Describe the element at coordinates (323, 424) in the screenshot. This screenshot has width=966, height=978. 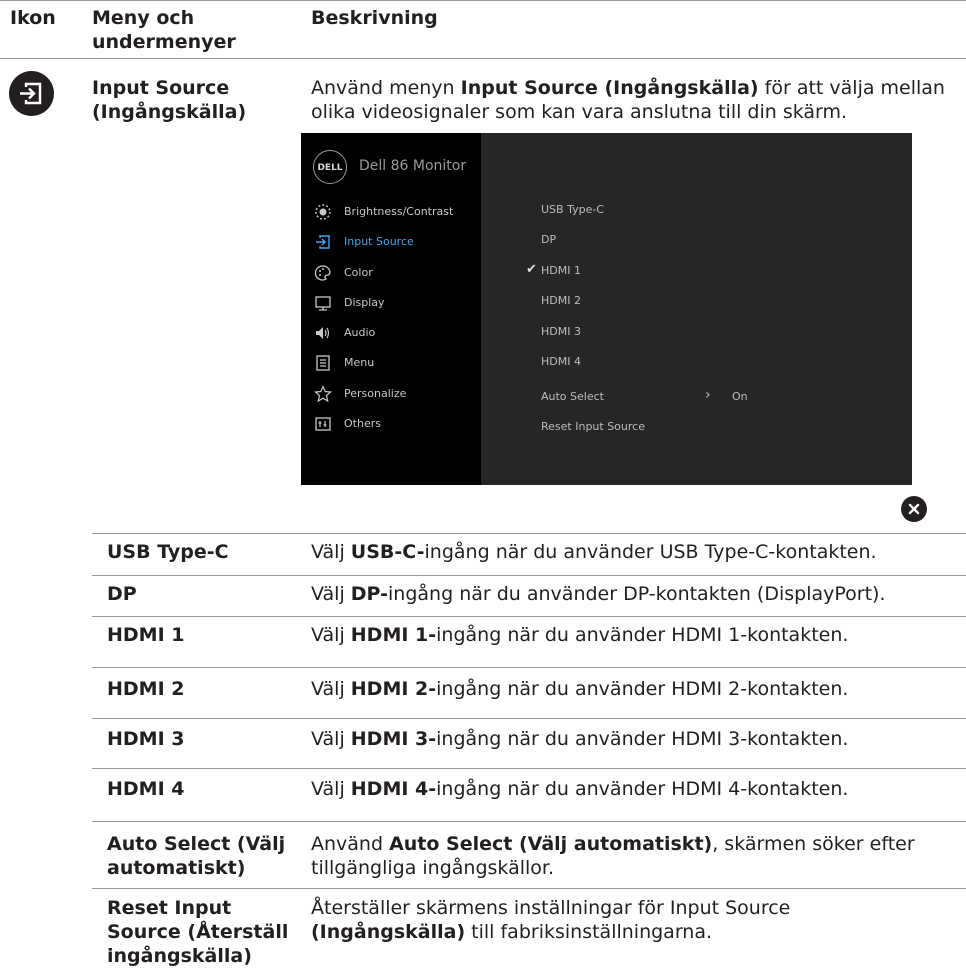
I see `others-icon` at that location.